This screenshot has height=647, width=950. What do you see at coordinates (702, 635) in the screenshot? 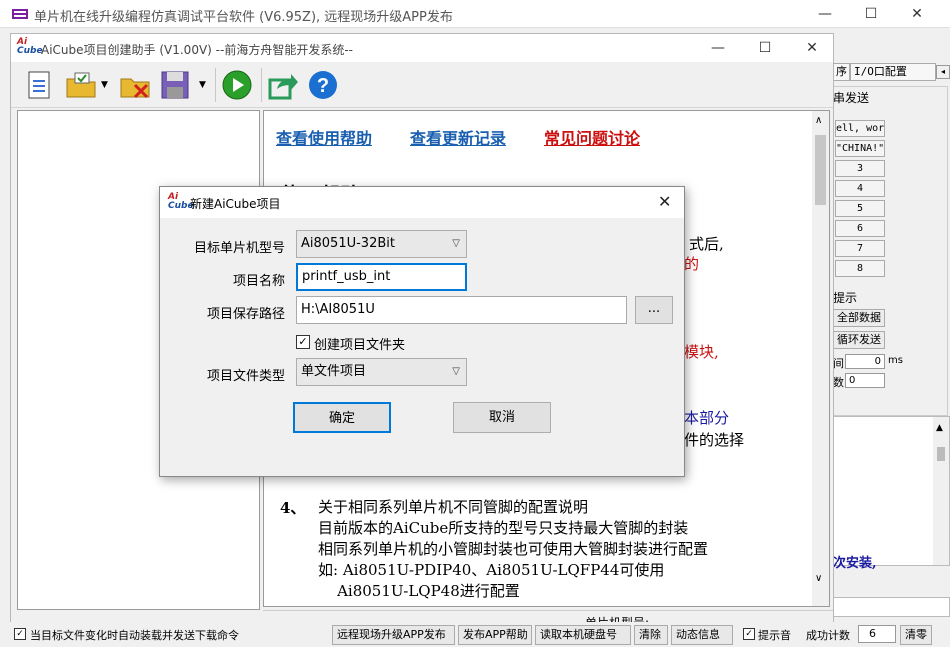
I see `animation-button: 动态信息` at bounding box center [702, 635].